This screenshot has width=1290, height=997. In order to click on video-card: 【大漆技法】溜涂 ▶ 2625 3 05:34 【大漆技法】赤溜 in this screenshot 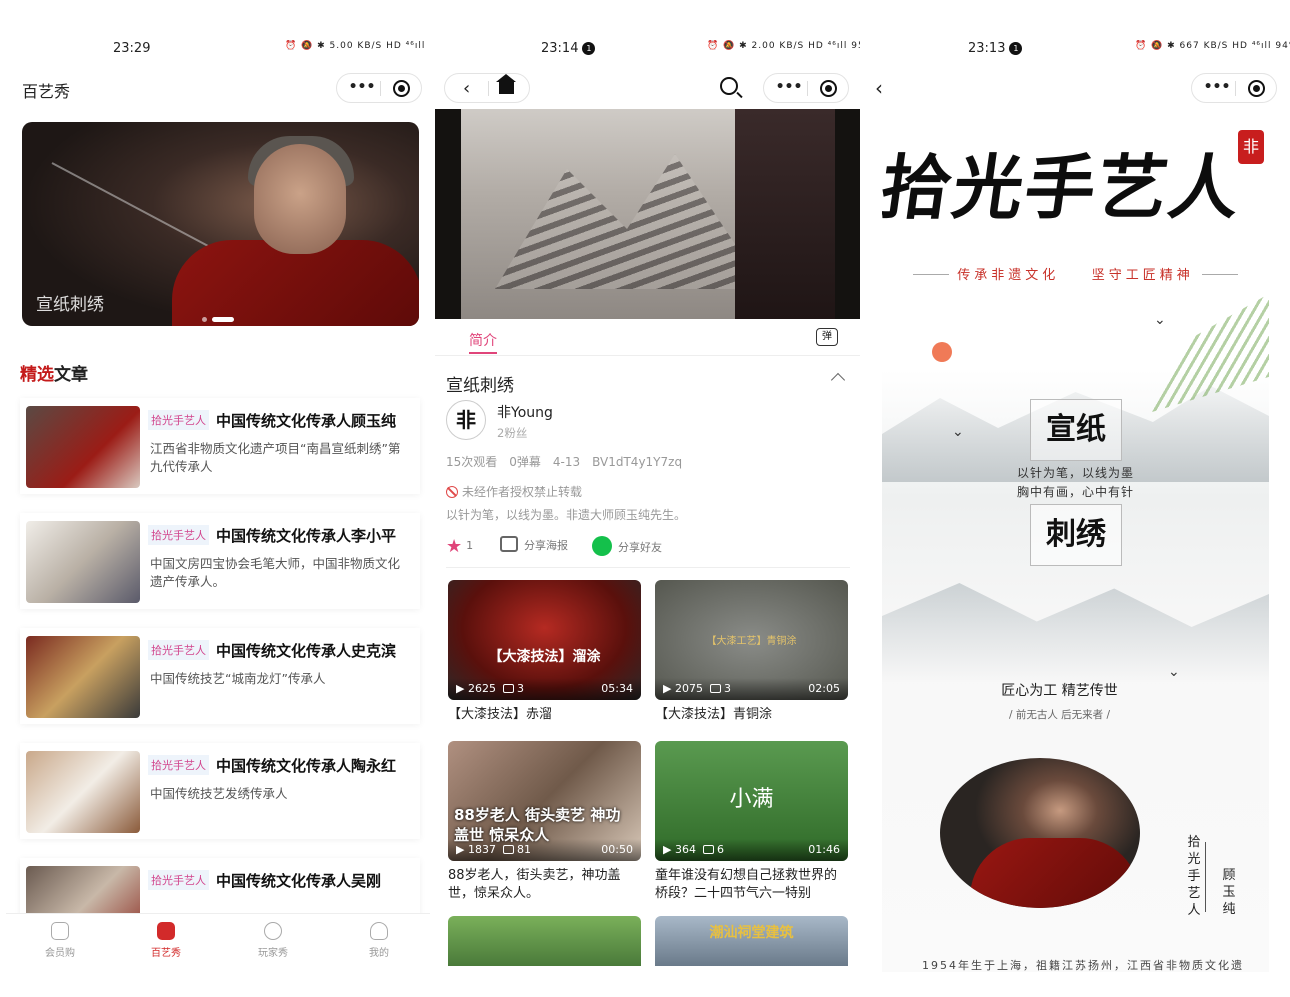, I will do `click(544, 652)`.